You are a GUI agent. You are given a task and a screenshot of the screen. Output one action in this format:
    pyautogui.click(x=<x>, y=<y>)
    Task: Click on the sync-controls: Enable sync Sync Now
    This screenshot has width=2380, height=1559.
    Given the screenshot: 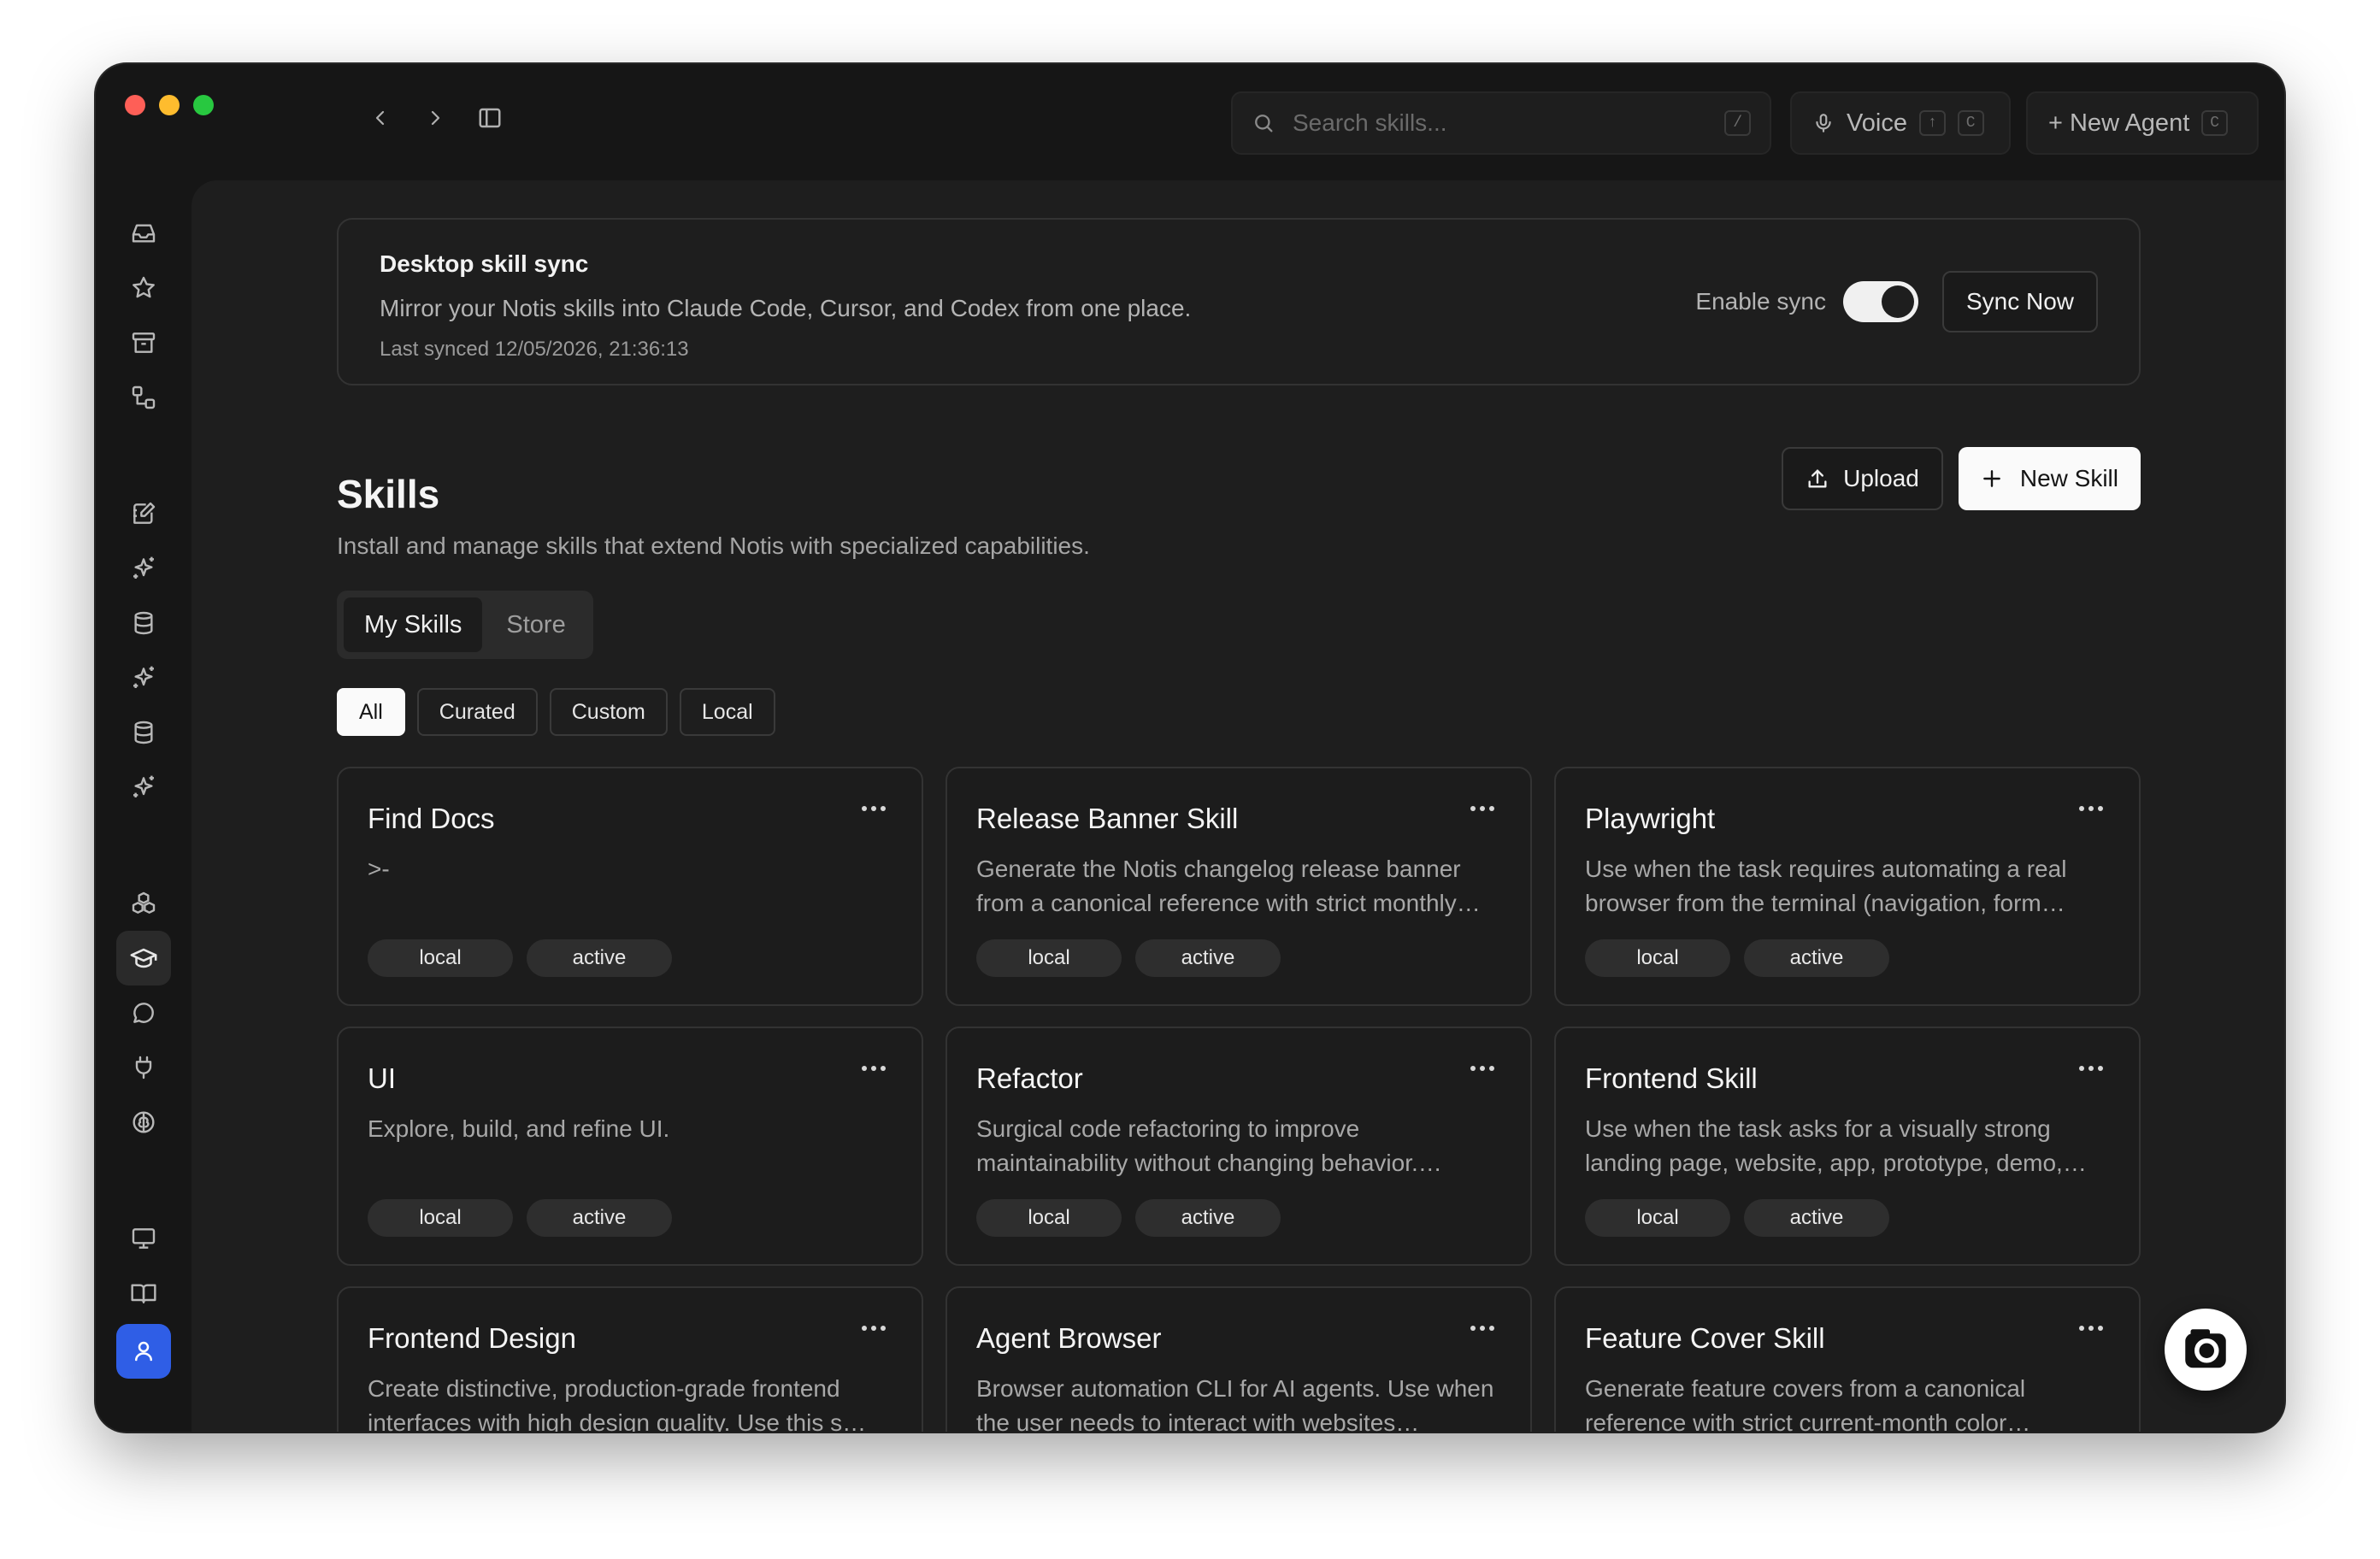 What is the action you would take?
    pyautogui.click(x=1897, y=302)
    